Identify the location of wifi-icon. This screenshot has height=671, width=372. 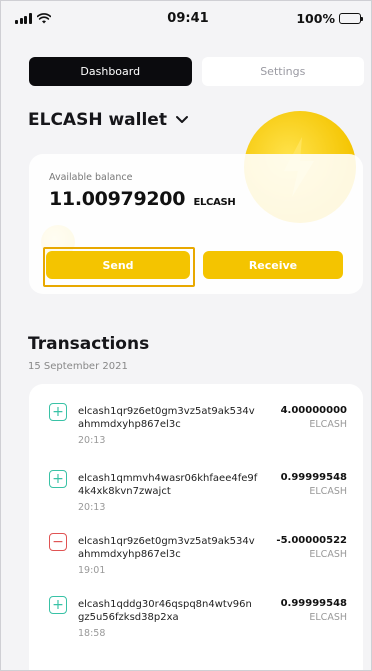
(43, 17).